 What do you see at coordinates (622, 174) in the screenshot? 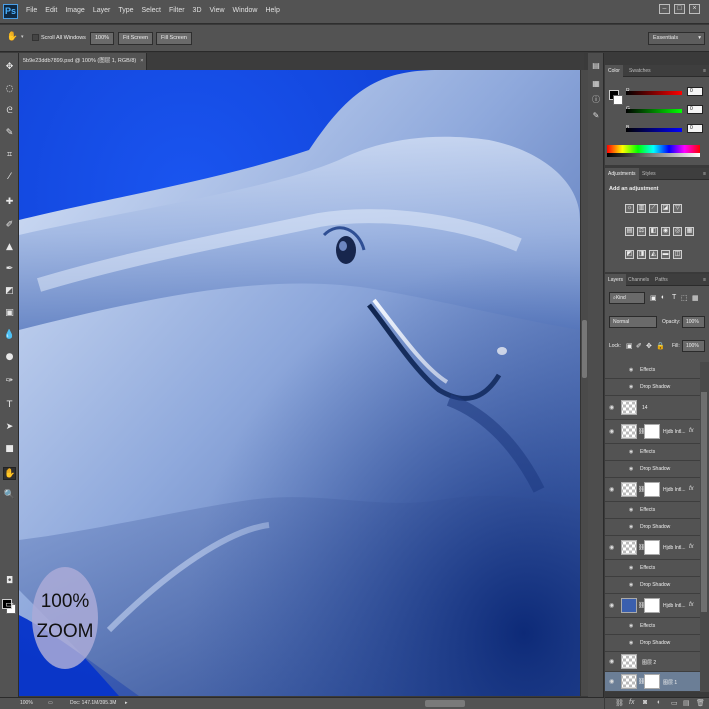
I see `tab-adjustments: Adjustments` at bounding box center [622, 174].